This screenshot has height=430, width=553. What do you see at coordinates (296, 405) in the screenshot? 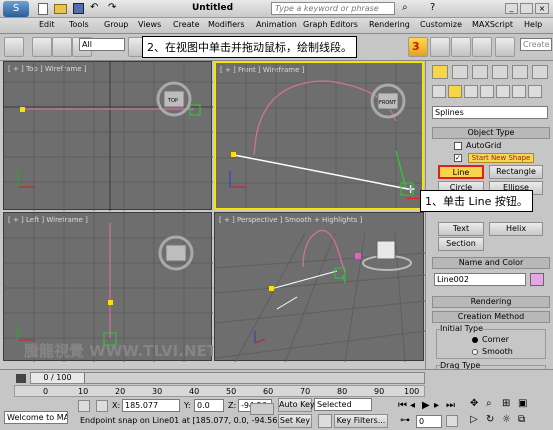
I see `auto-key-button: Auto Key` at bounding box center [296, 405].